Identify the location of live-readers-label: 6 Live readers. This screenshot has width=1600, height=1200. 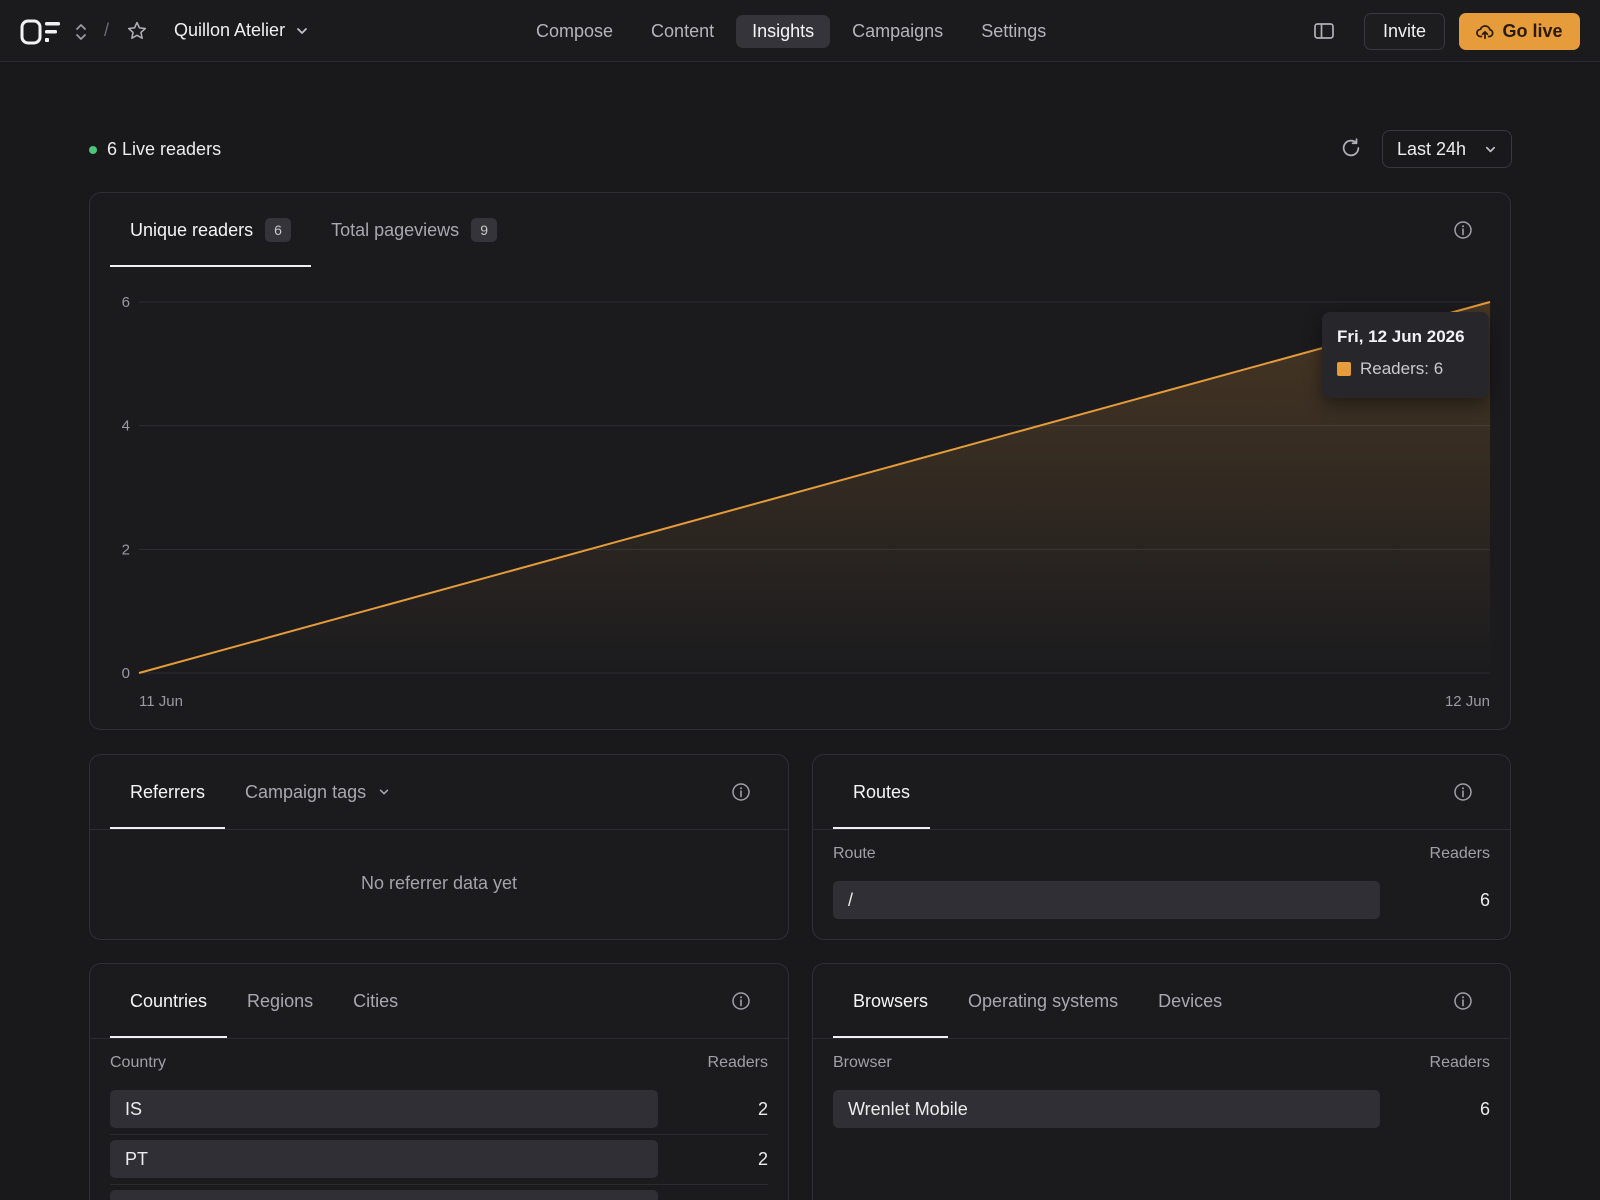
(164, 149).